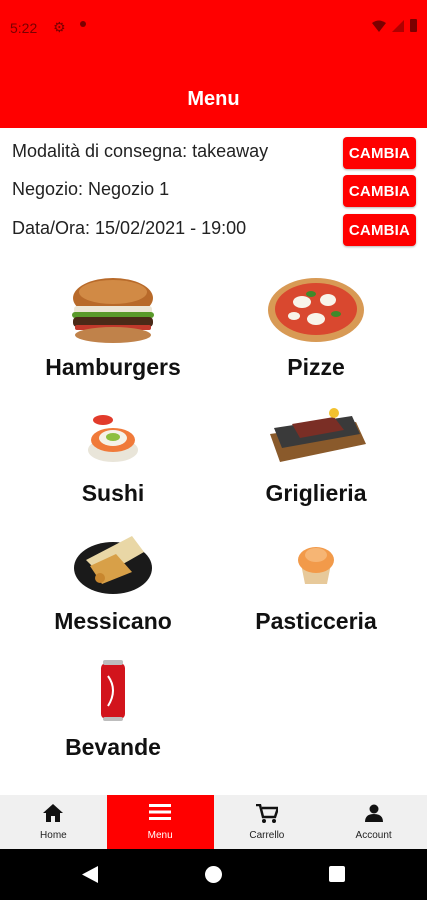  I want to click on nav-carrello: Carrello, so click(267, 822).